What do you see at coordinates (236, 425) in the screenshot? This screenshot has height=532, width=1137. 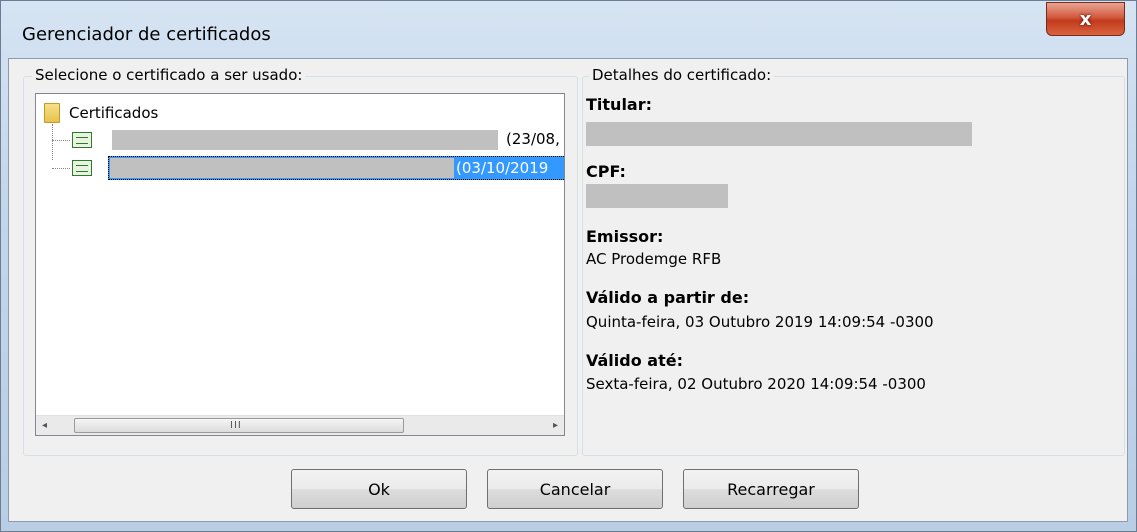 I see `scrollbar-grip-icon: III` at bounding box center [236, 425].